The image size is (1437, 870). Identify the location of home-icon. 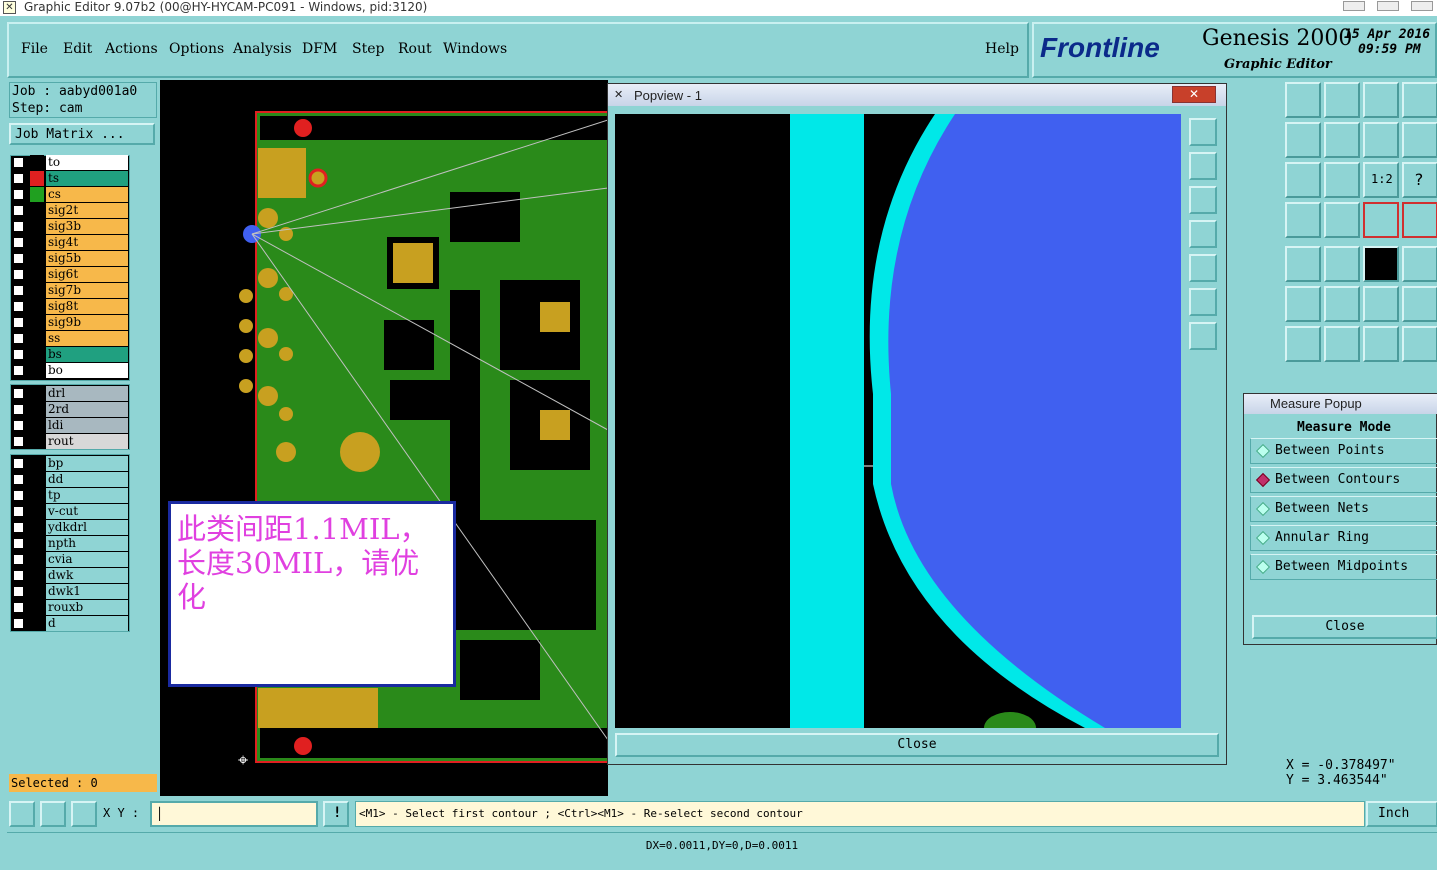
(1381, 100).